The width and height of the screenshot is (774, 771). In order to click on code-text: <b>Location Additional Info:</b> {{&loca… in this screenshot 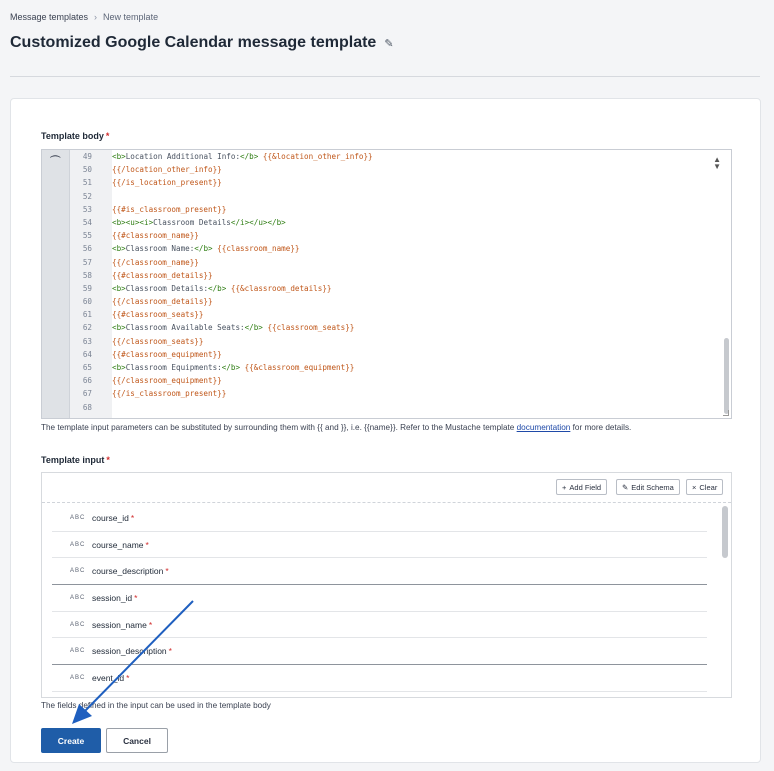, I will do `click(242, 156)`.